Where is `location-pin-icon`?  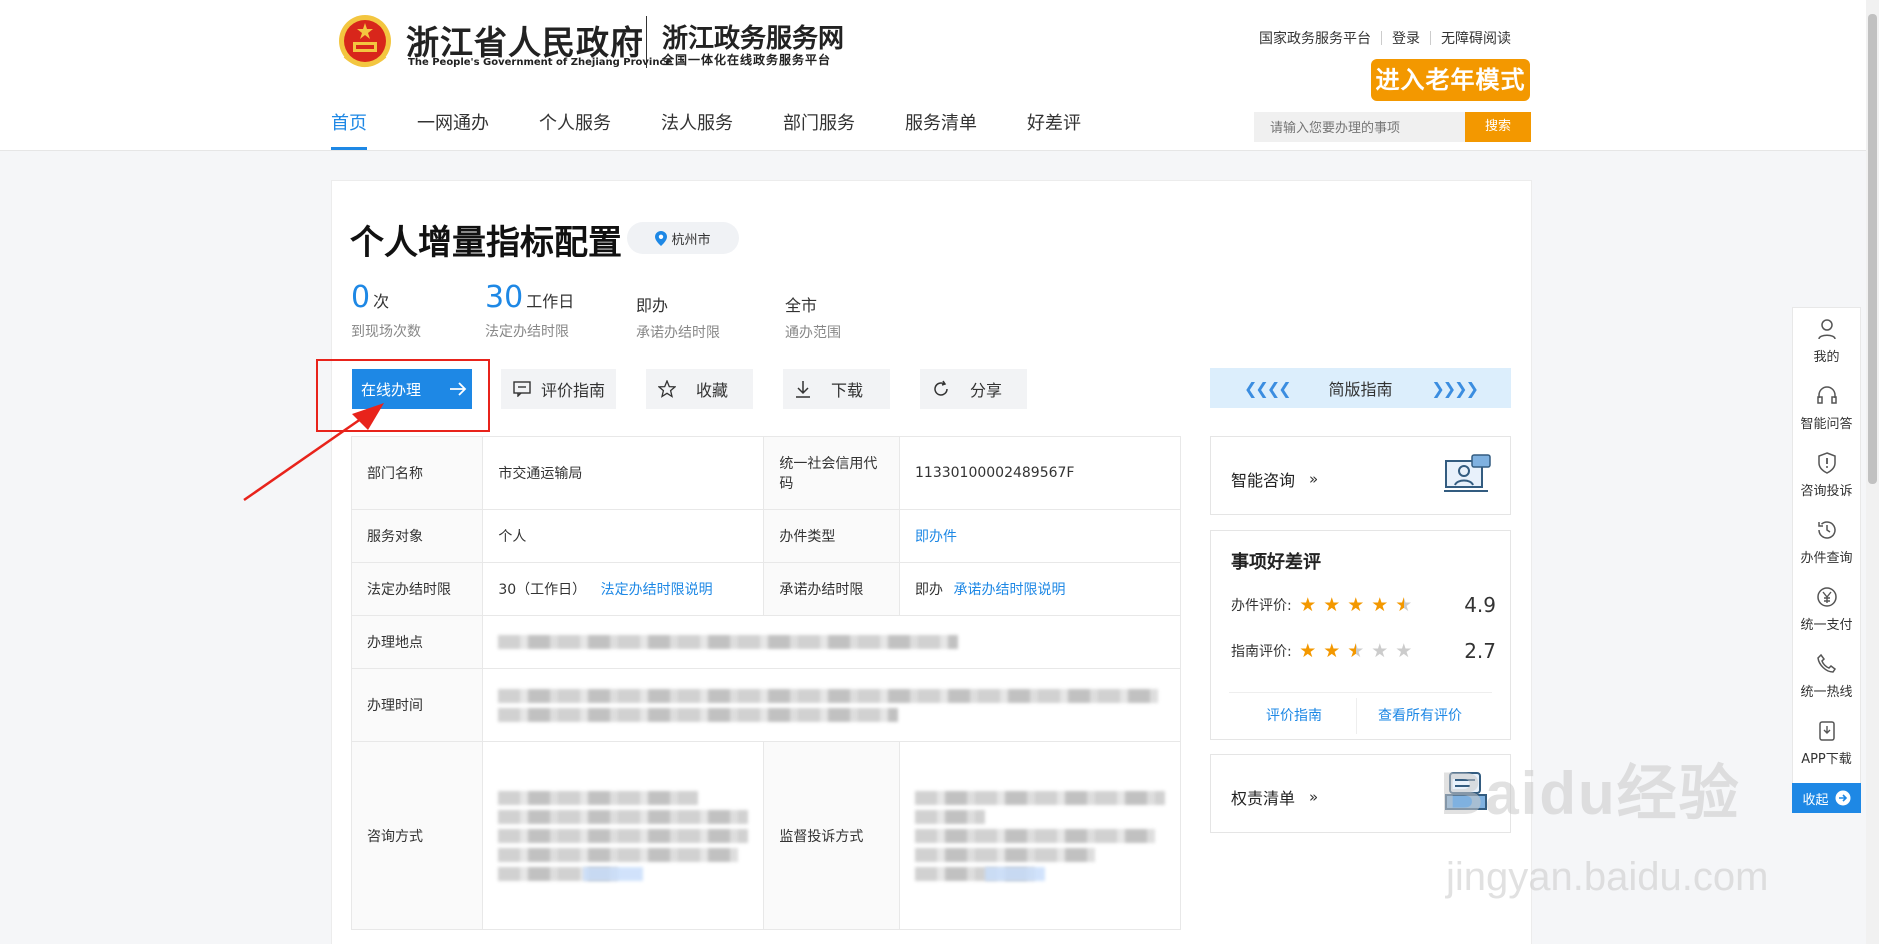 location-pin-icon is located at coordinates (661, 238).